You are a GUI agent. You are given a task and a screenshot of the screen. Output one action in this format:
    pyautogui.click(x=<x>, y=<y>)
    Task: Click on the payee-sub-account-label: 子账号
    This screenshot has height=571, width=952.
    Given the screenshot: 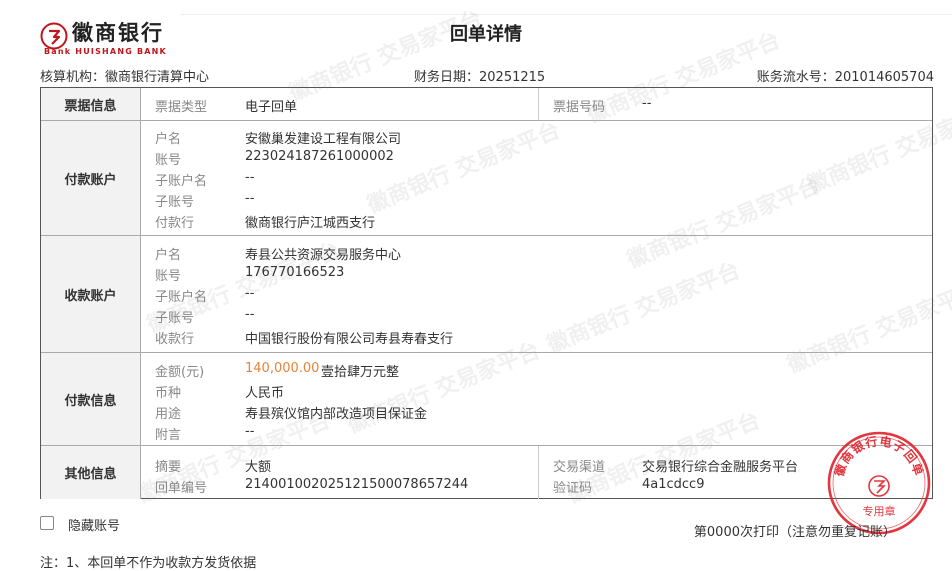 What is the action you would take?
    pyautogui.click(x=175, y=318)
    